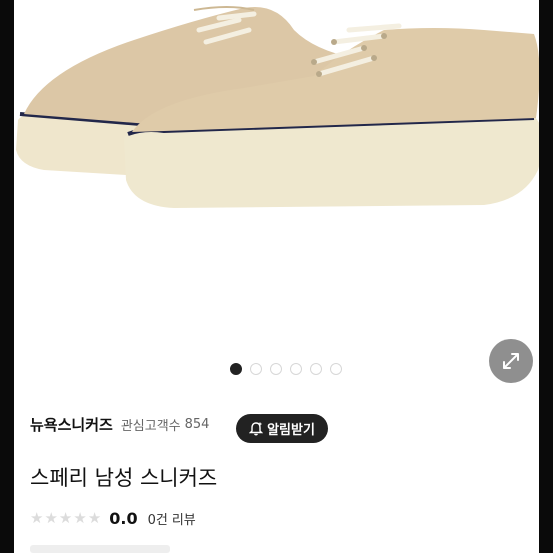 The height and width of the screenshot is (553, 553). I want to click on follow-alert-button: 알림받기, so click(282, 428).